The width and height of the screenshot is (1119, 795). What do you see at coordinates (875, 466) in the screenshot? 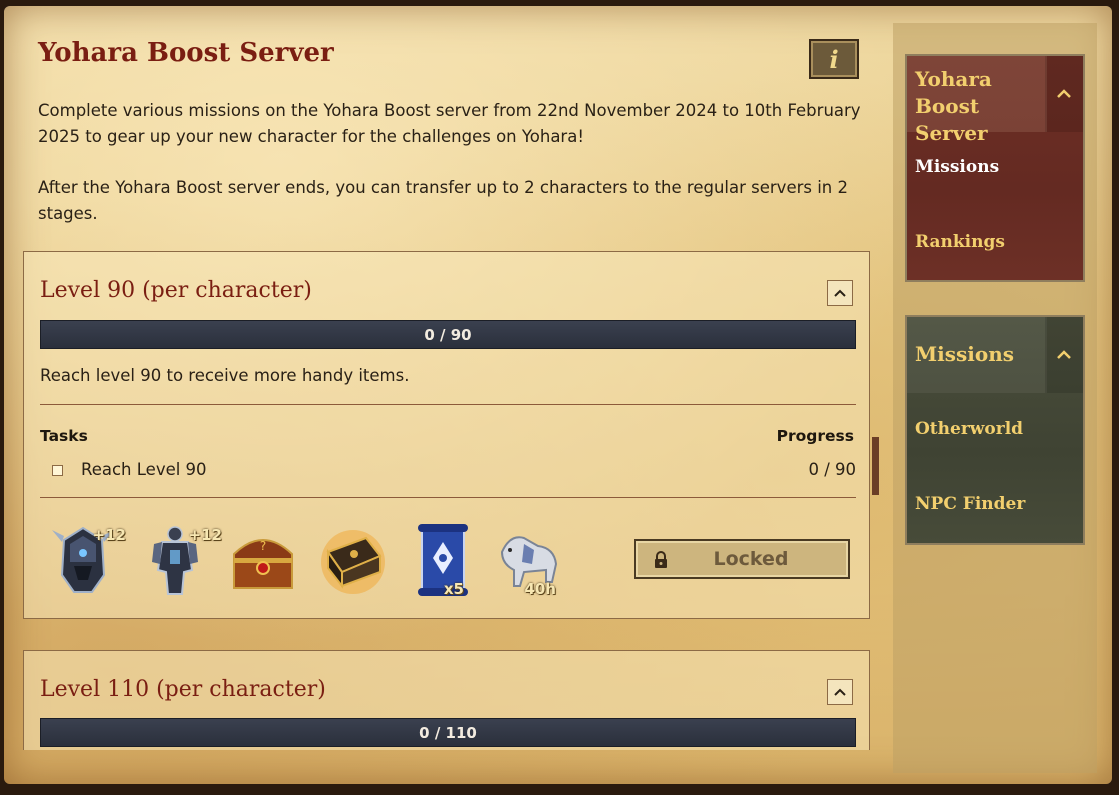
I see `scrollbar-thumb` at bounding box center [875, 466].